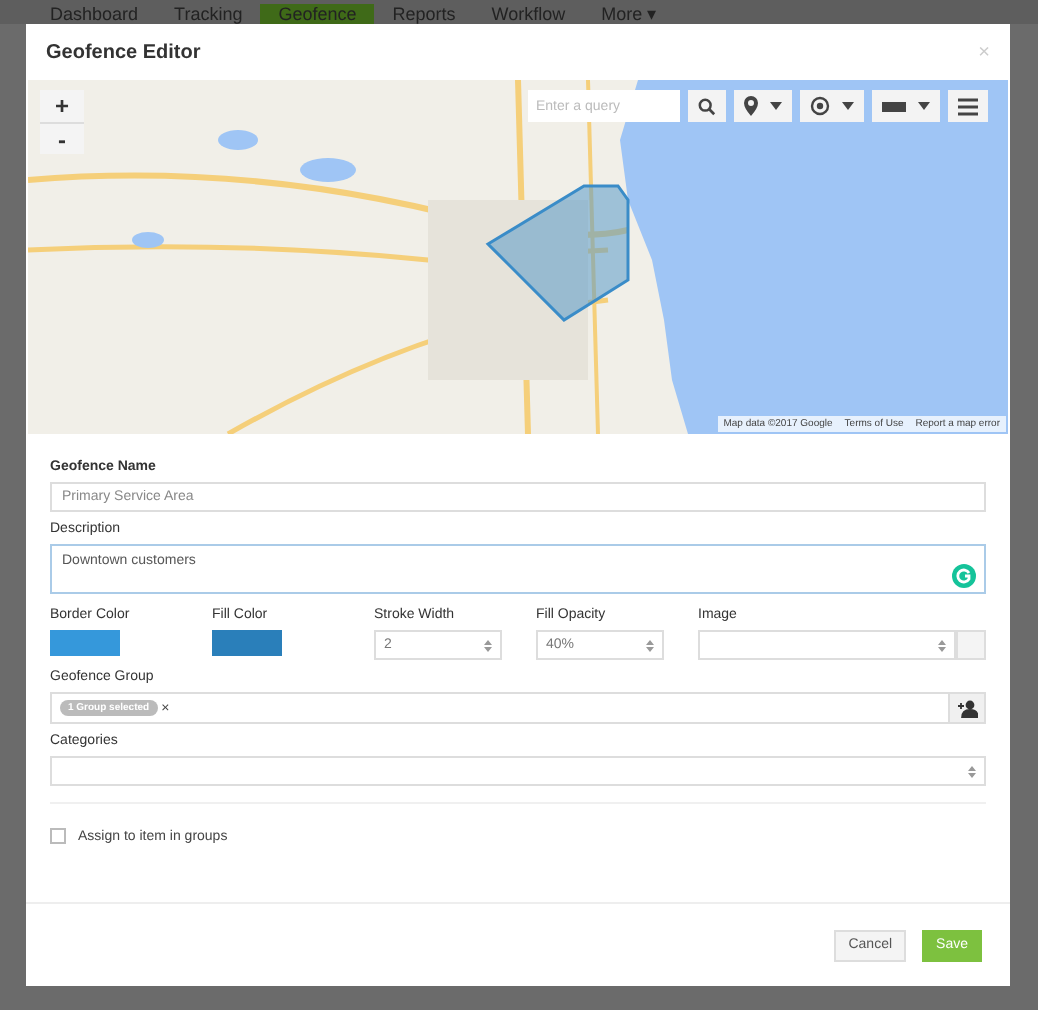 This screenshot has width=1038, height=1010. I want to click on person-icon, so click(967, 708).